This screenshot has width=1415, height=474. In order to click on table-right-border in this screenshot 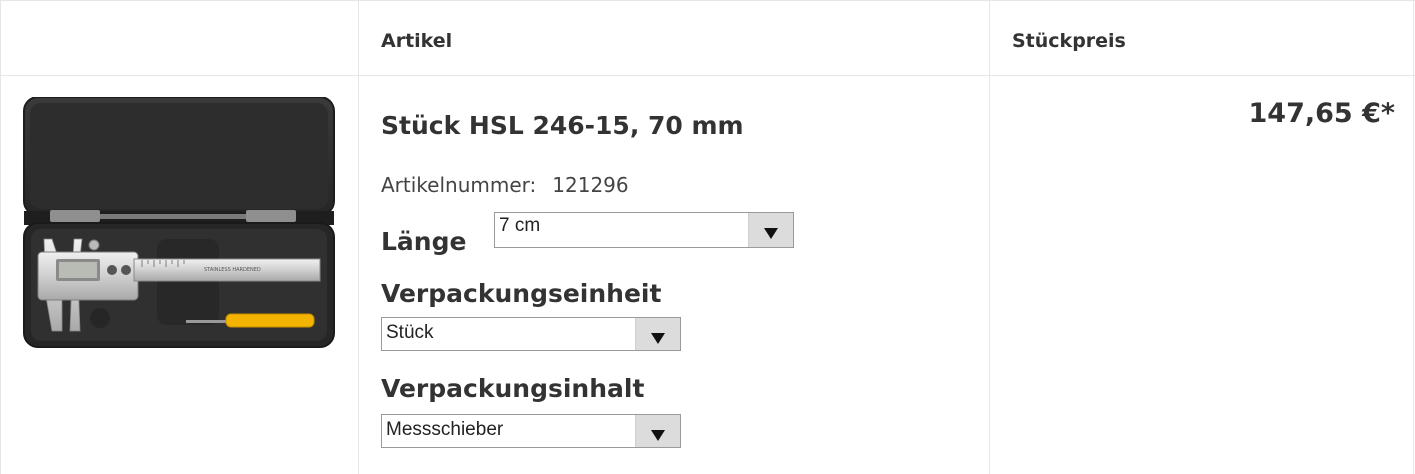, I will do `click(1413, 237)`.